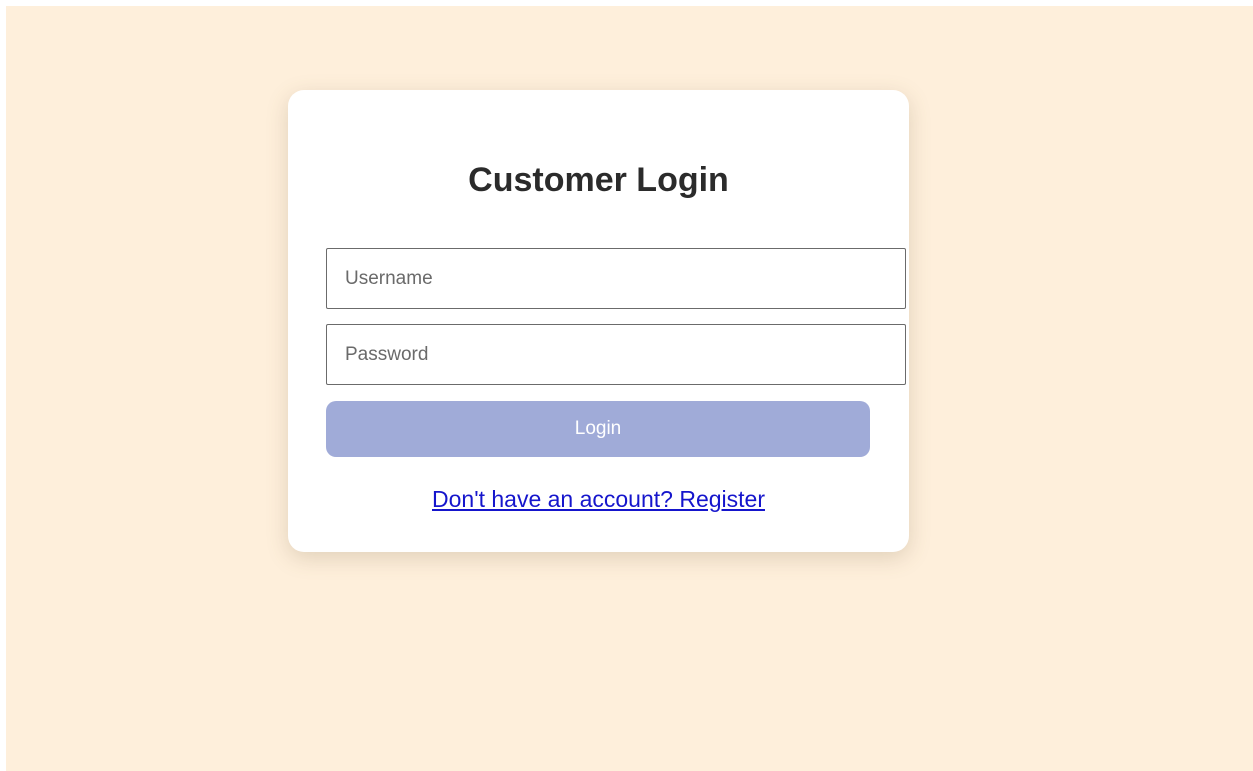 This screenshot has height=771, width=1253. Describe the element at coordinates (598, 429) in the screenshot. I see `login-button: Login` at that location.